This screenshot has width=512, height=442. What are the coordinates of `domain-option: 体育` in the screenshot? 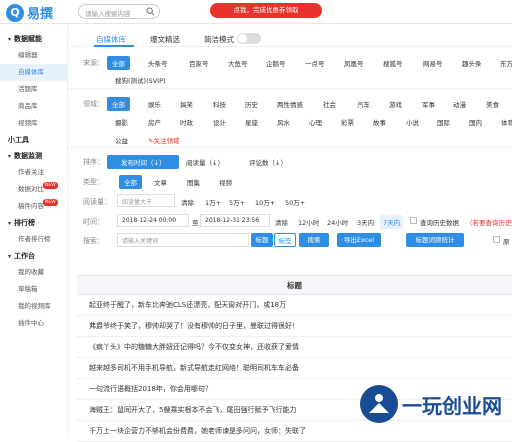 It's located at (506, 122).